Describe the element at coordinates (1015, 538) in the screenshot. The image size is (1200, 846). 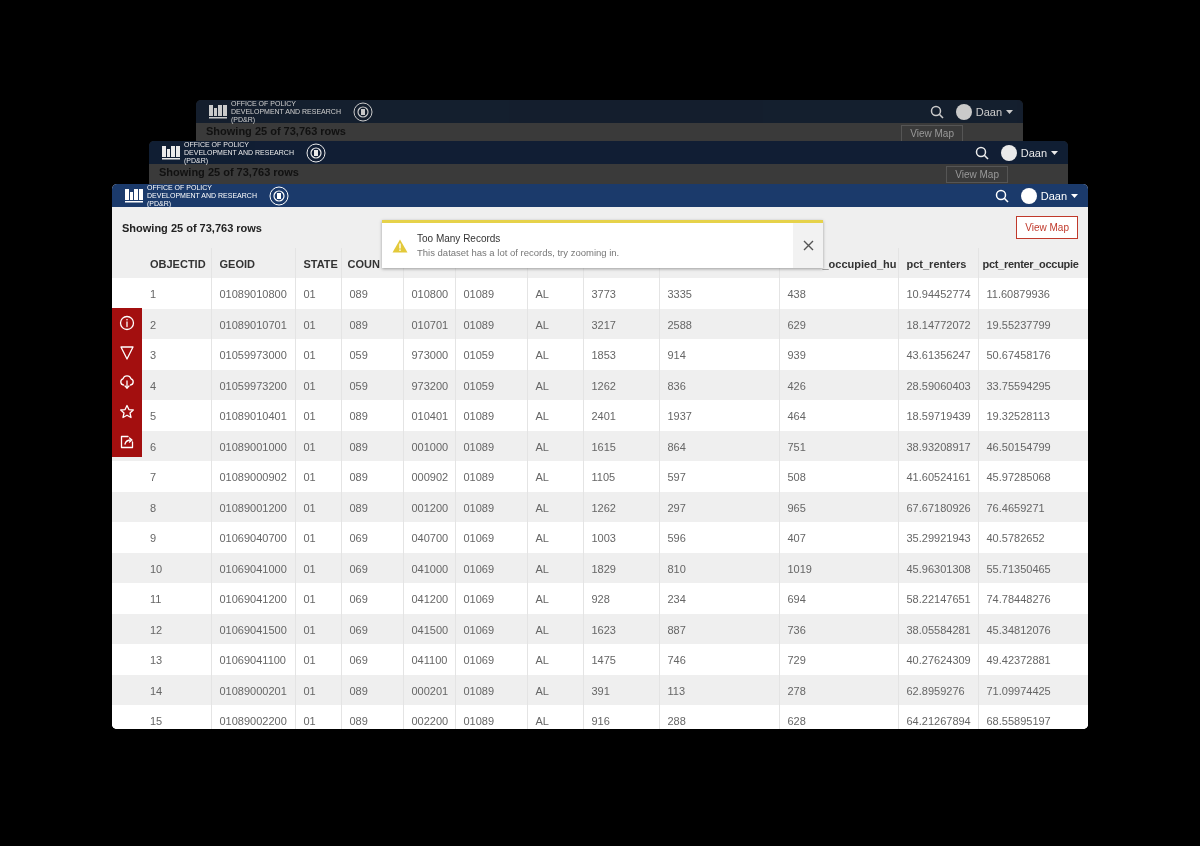
I see `table-cell: 40.5782652` at that location.